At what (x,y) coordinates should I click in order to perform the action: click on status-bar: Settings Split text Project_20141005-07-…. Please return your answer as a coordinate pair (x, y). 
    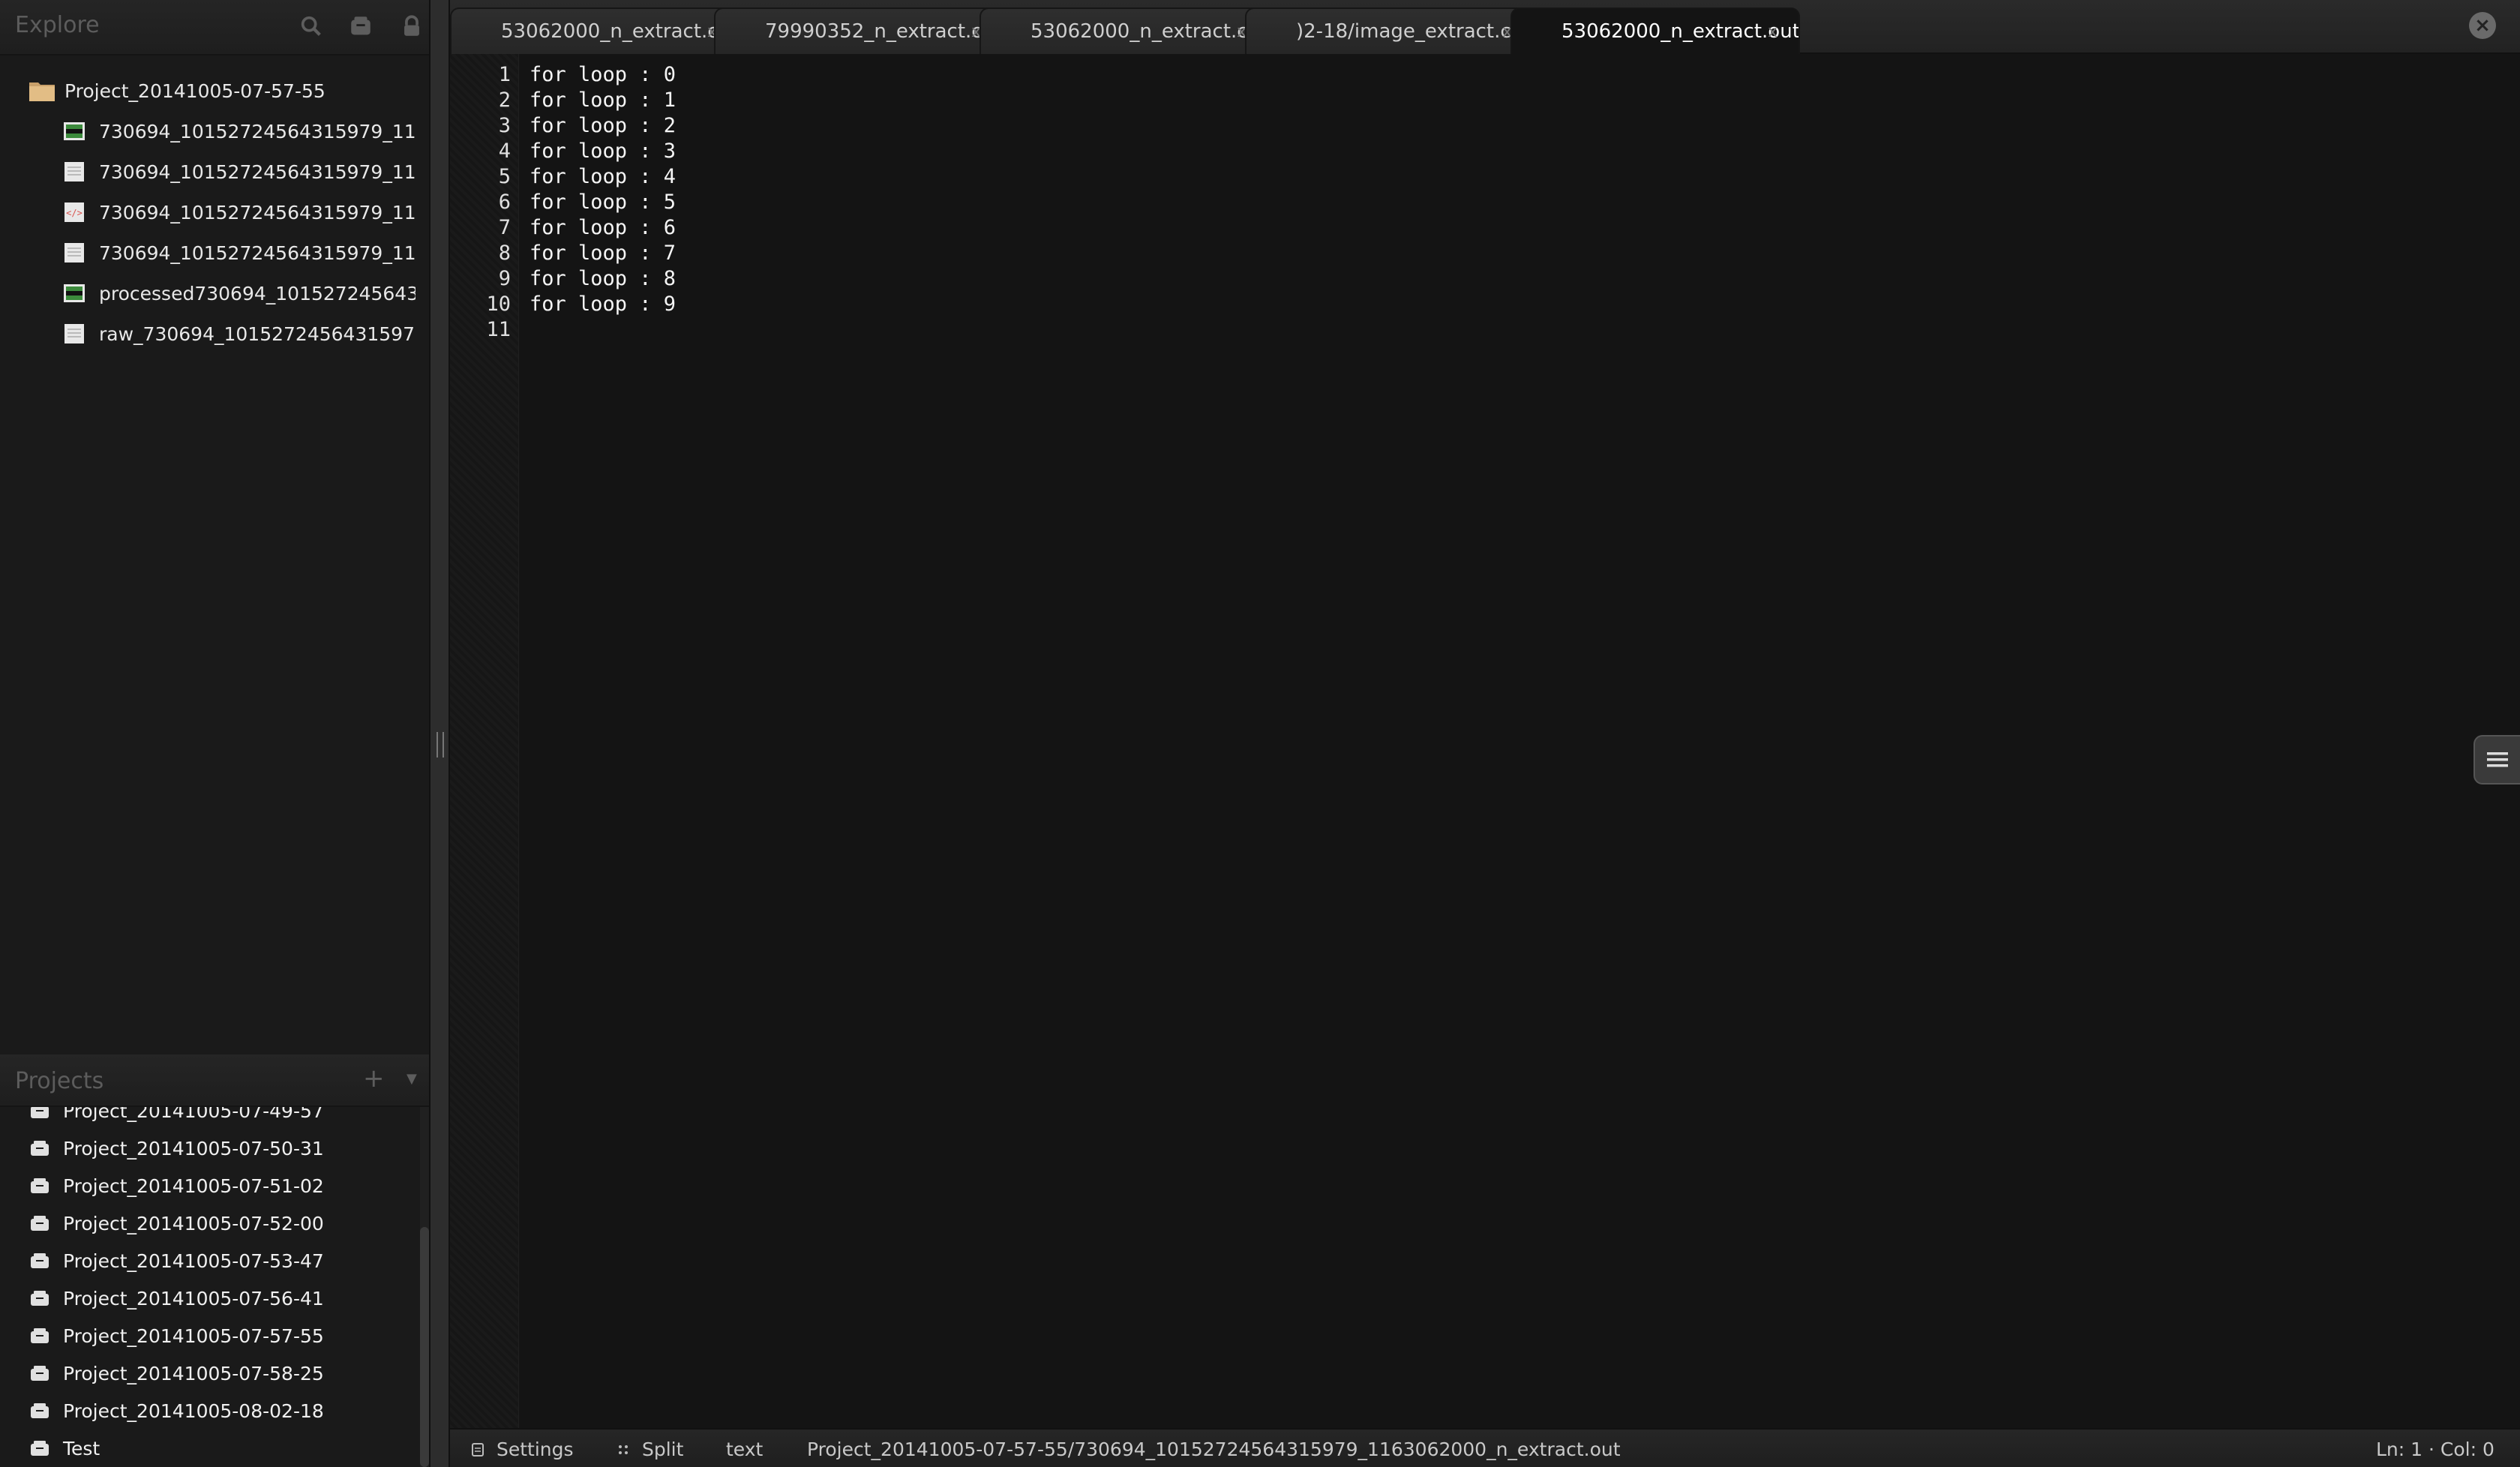
    Looking at the image, I should click on (1485, 1447).